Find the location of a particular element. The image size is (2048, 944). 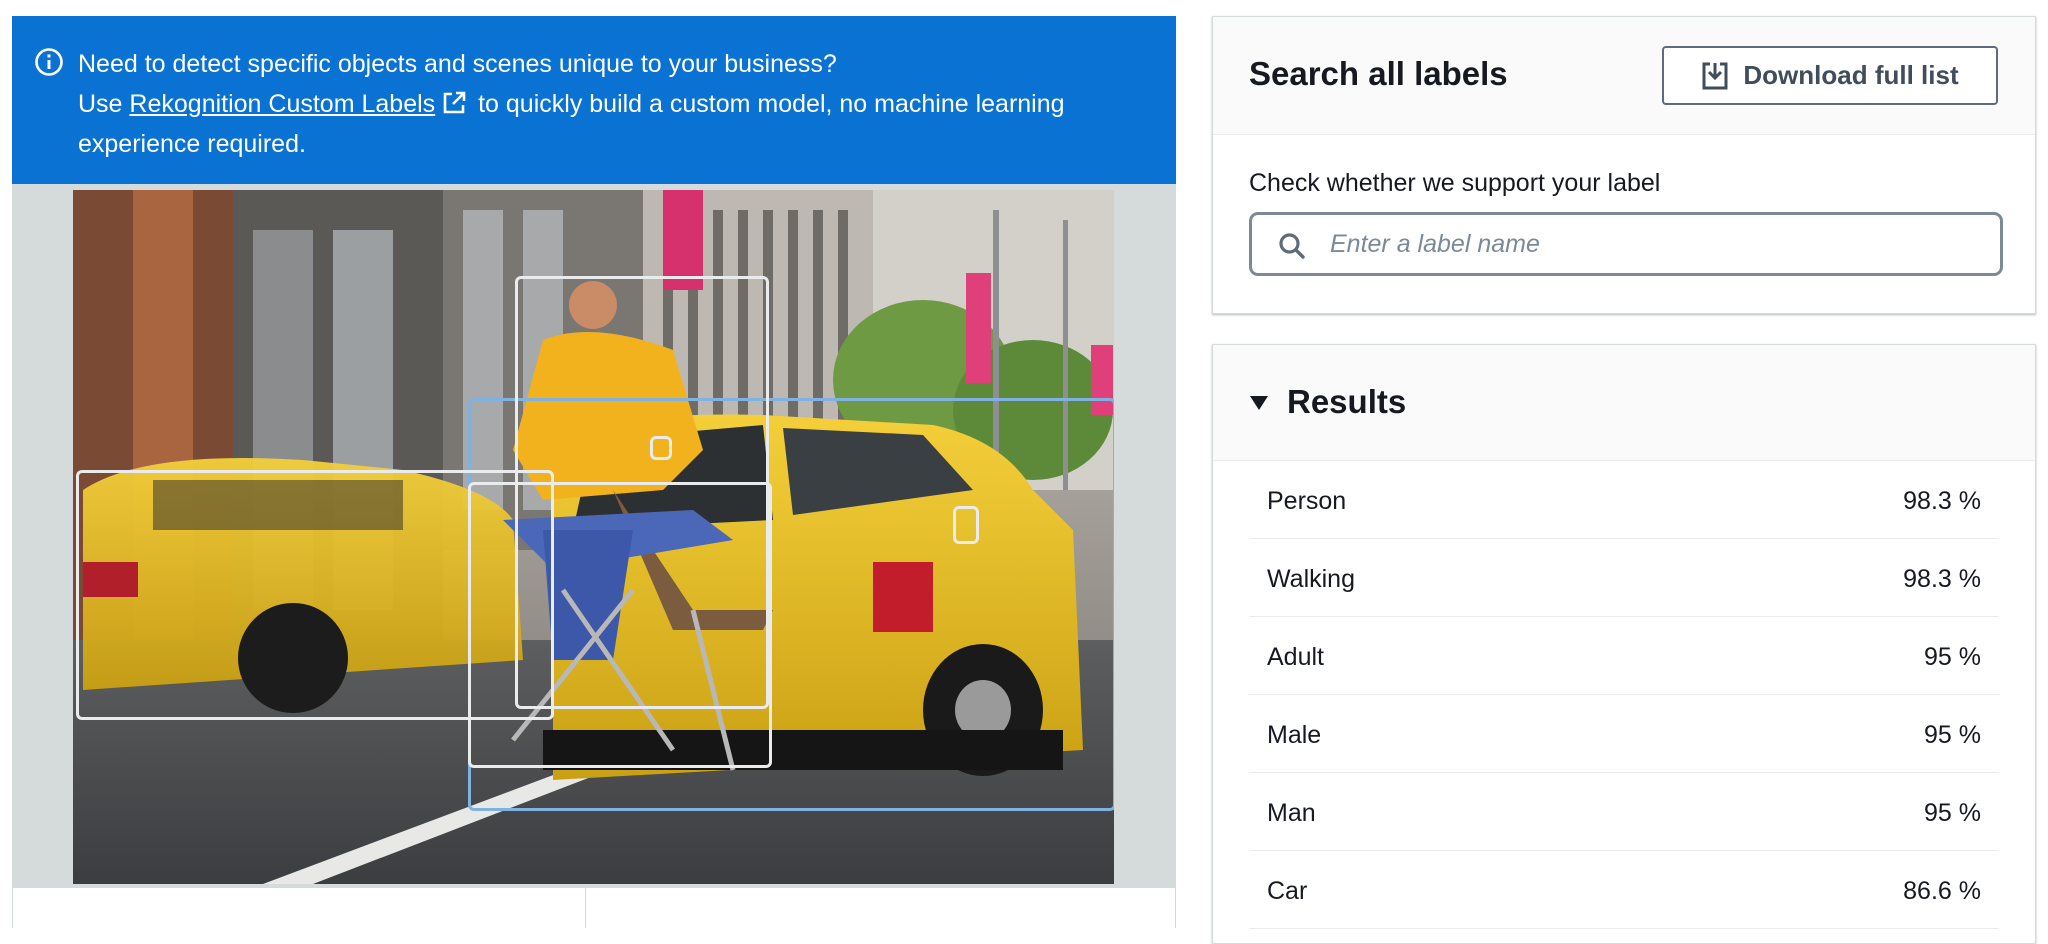

results-toggle: Results is located at coordinates (1624, 403).